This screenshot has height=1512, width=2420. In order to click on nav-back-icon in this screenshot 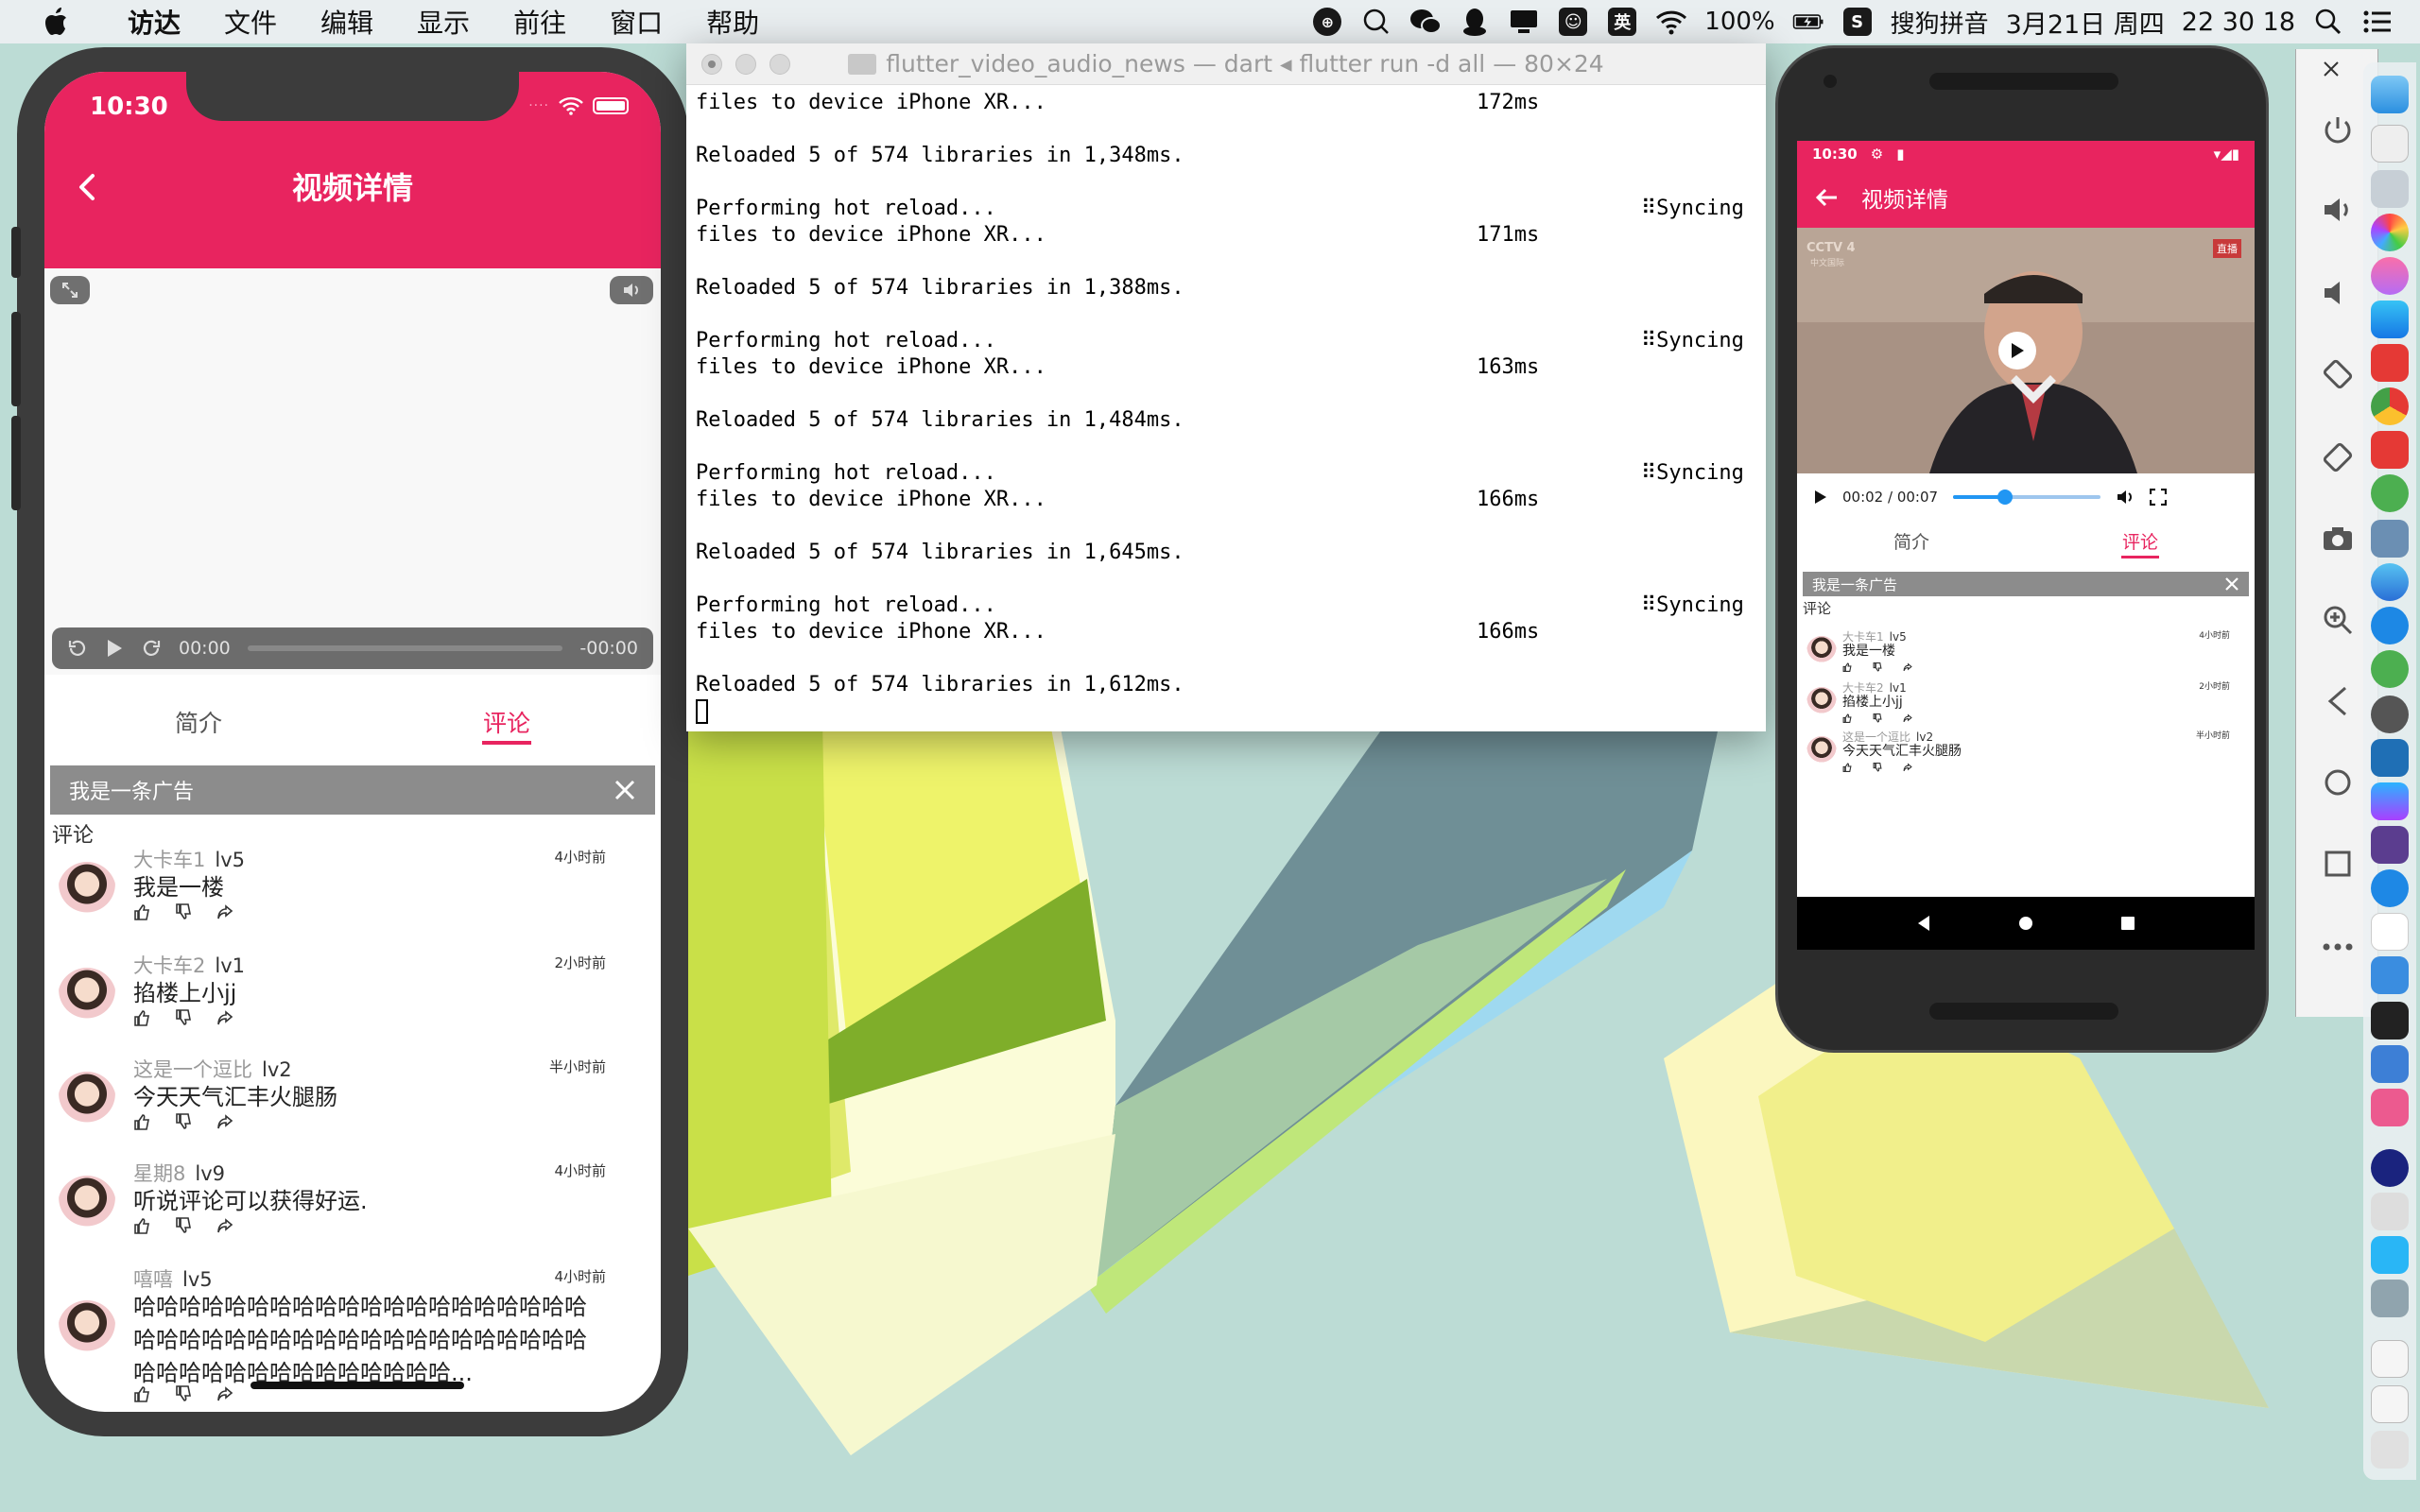, I will do `click(1923, 923)`.